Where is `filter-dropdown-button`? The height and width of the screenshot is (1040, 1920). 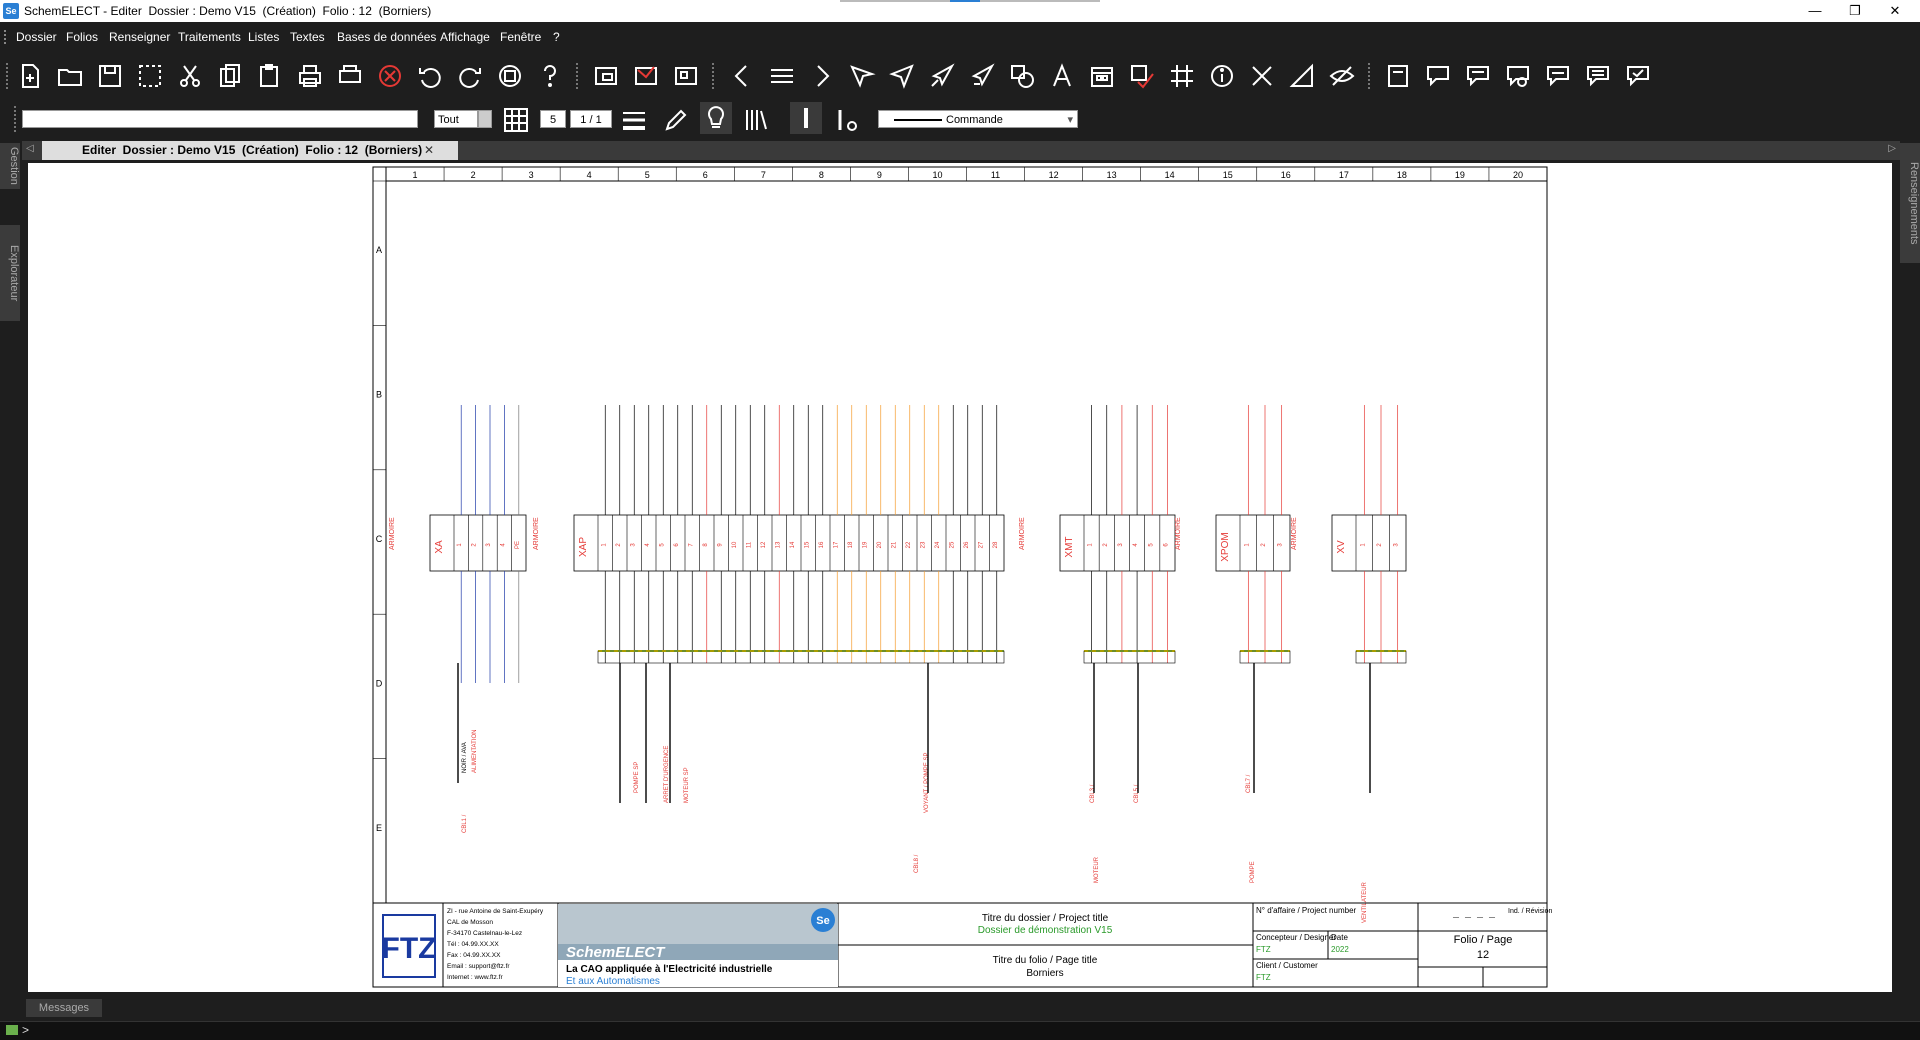 filter-dropdown-button is located at coordinates (485, 119).